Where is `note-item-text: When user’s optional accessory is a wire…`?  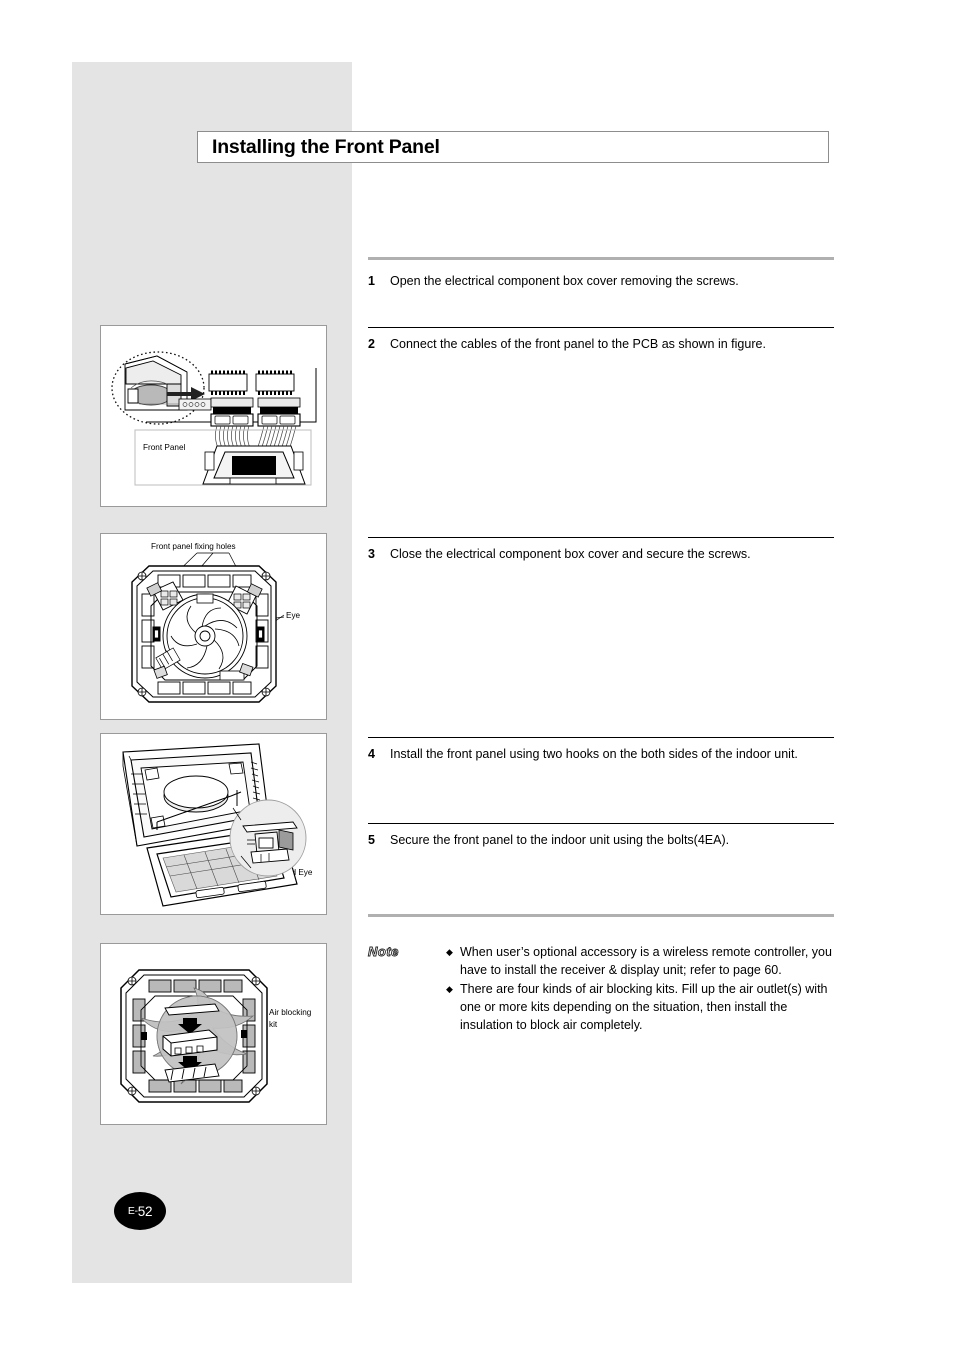 note-item-text: When user’s optional accessory is a wire… is located at coordinates (646, 961).